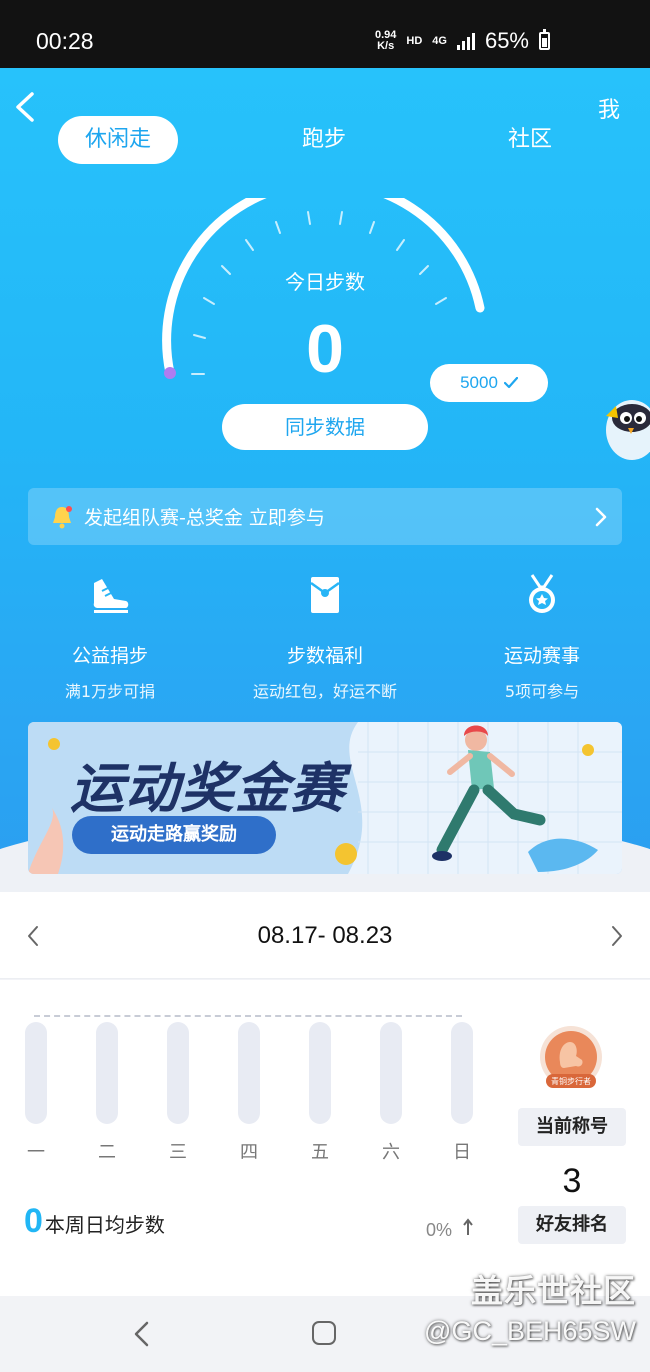  Describe the element at coordinates (104, 1225) in the screenshot. I see `weekly-average-label: 本周日均步数` at that location.